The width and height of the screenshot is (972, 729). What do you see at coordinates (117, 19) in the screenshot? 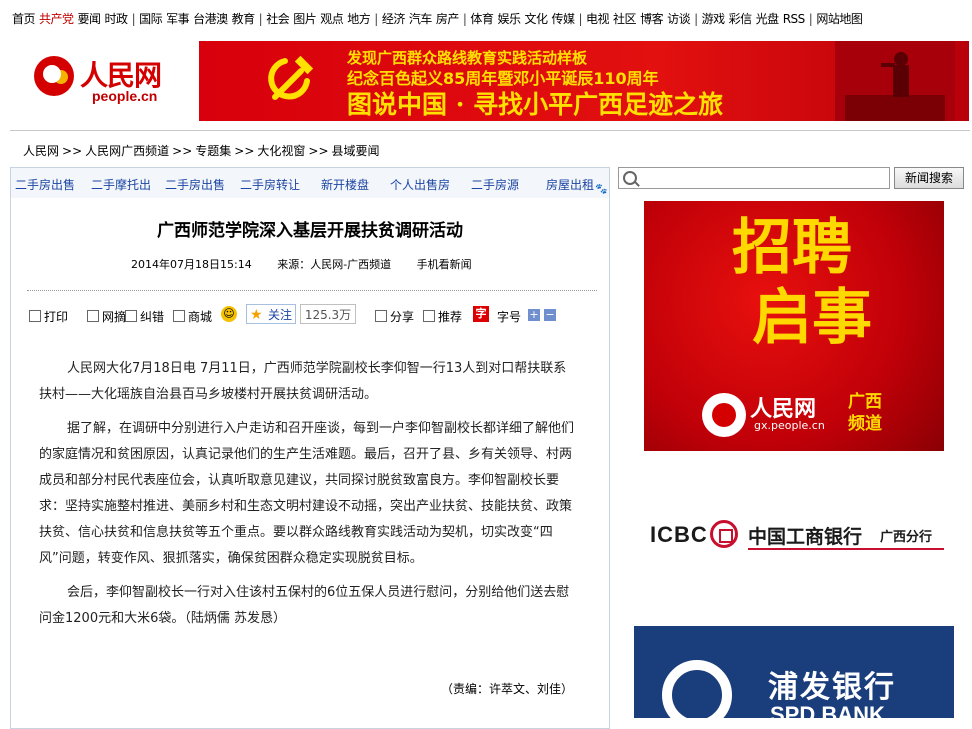
I see `top-nav-item: 时政` at bounding box center [117, 19].